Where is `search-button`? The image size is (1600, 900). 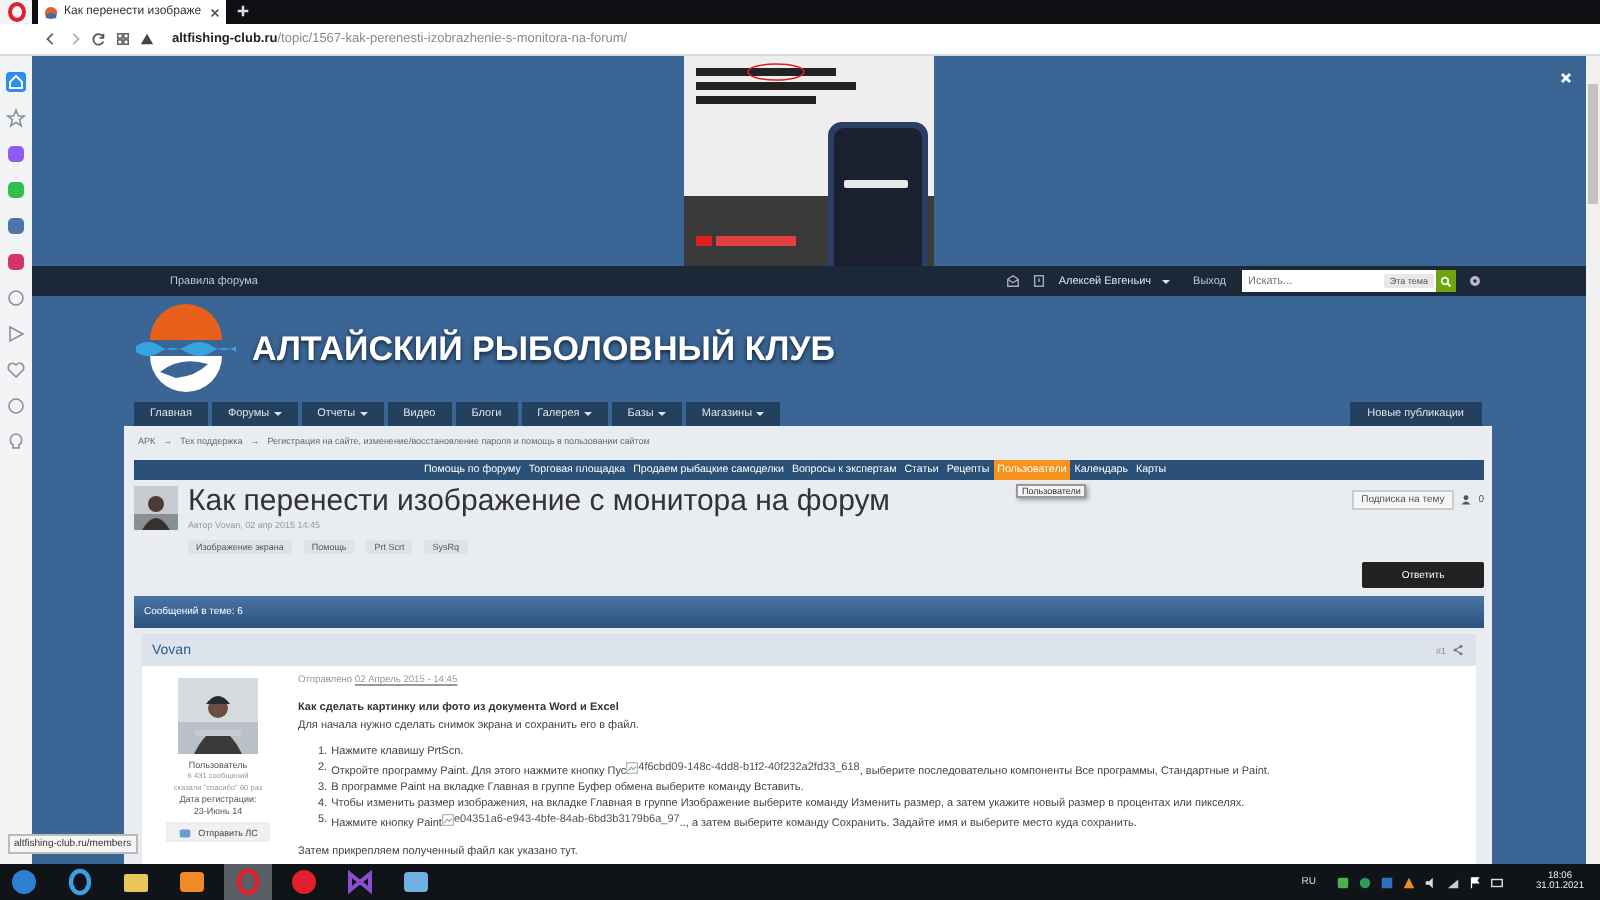 search-button is located at coordinates (1446, 281).